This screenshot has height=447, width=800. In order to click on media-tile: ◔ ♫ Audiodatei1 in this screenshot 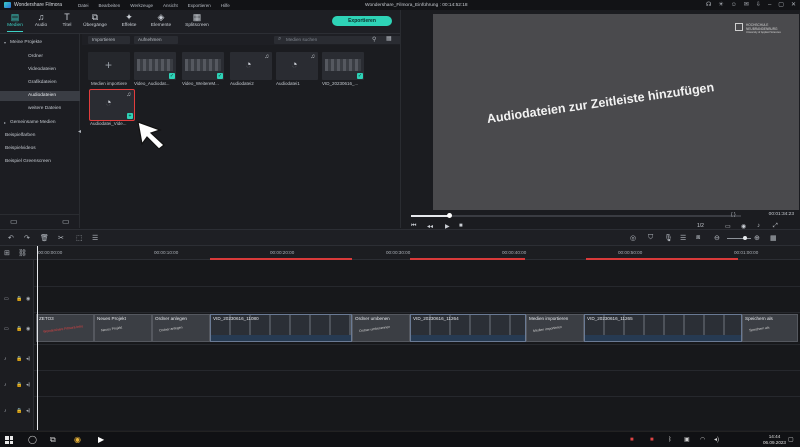, I will do `click(297, 73)`.